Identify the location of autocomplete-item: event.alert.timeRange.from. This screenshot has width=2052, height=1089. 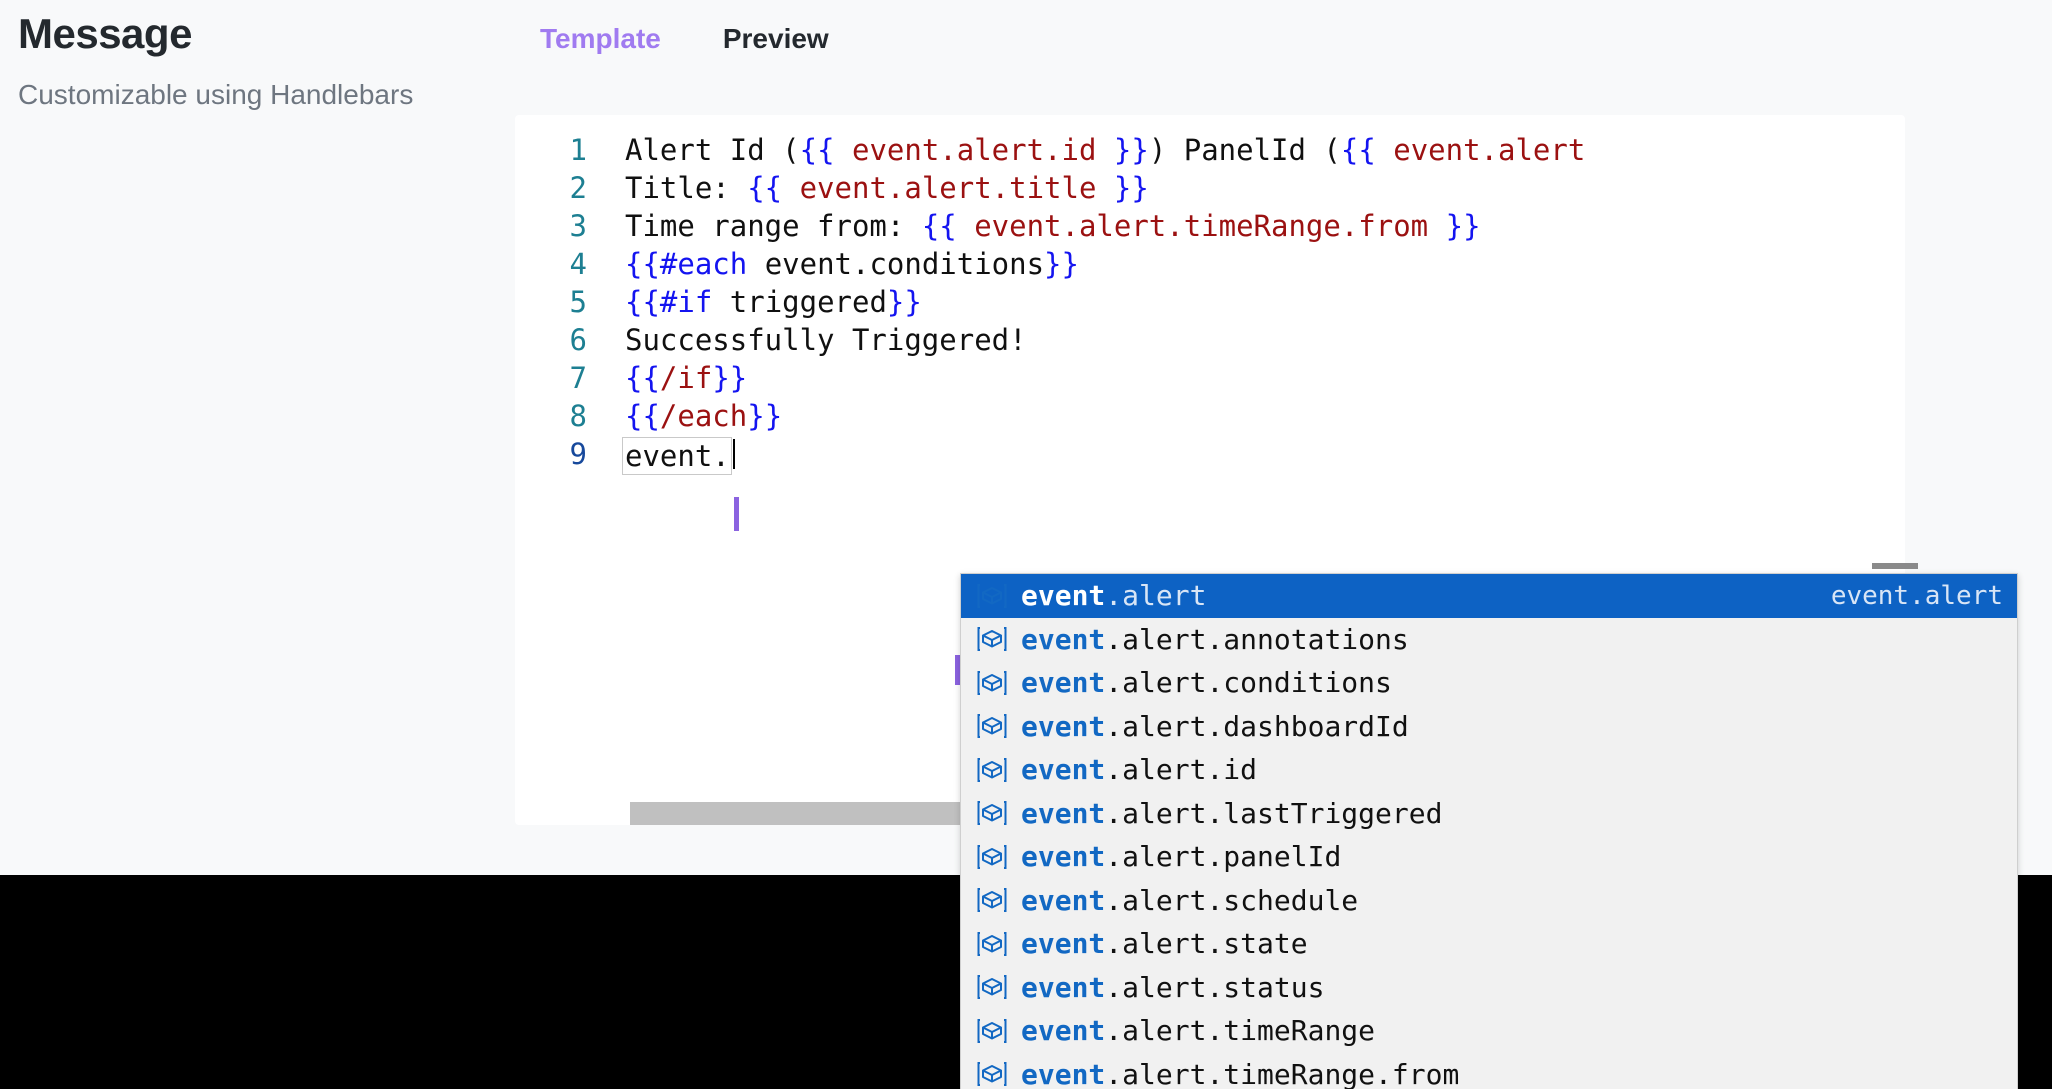
(1489, 1071).